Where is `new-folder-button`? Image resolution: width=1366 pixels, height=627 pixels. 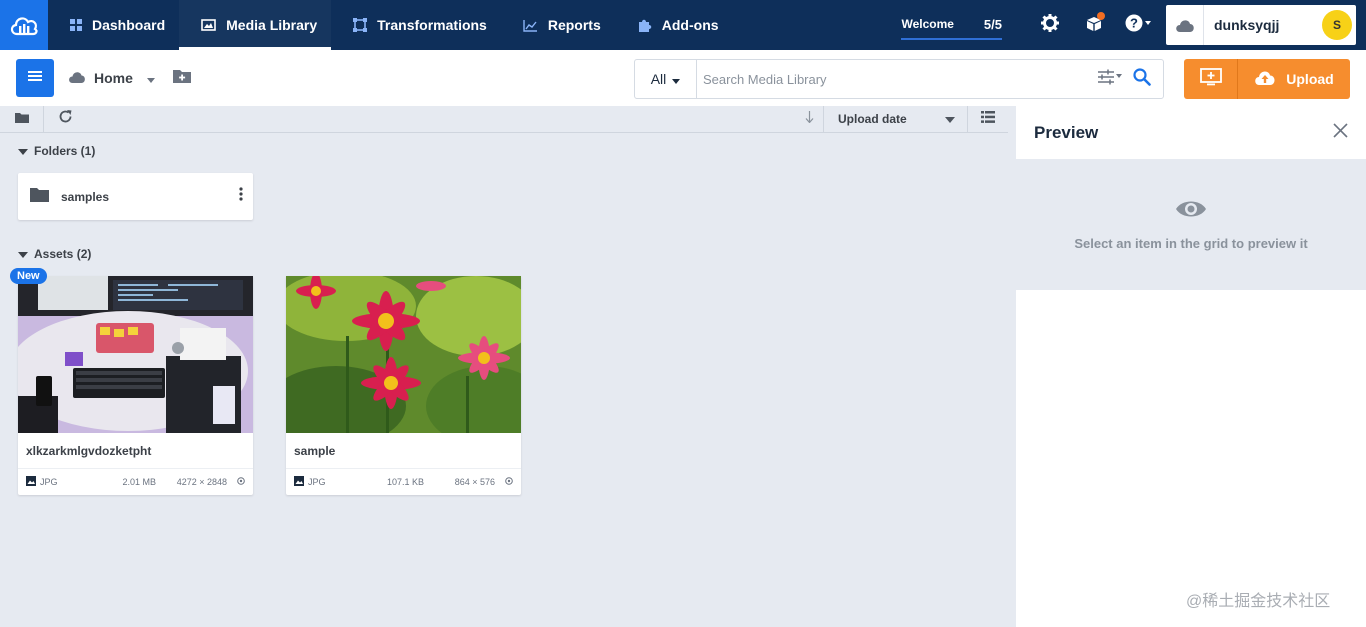
new-folder-button is located at coordinates (181, 78).